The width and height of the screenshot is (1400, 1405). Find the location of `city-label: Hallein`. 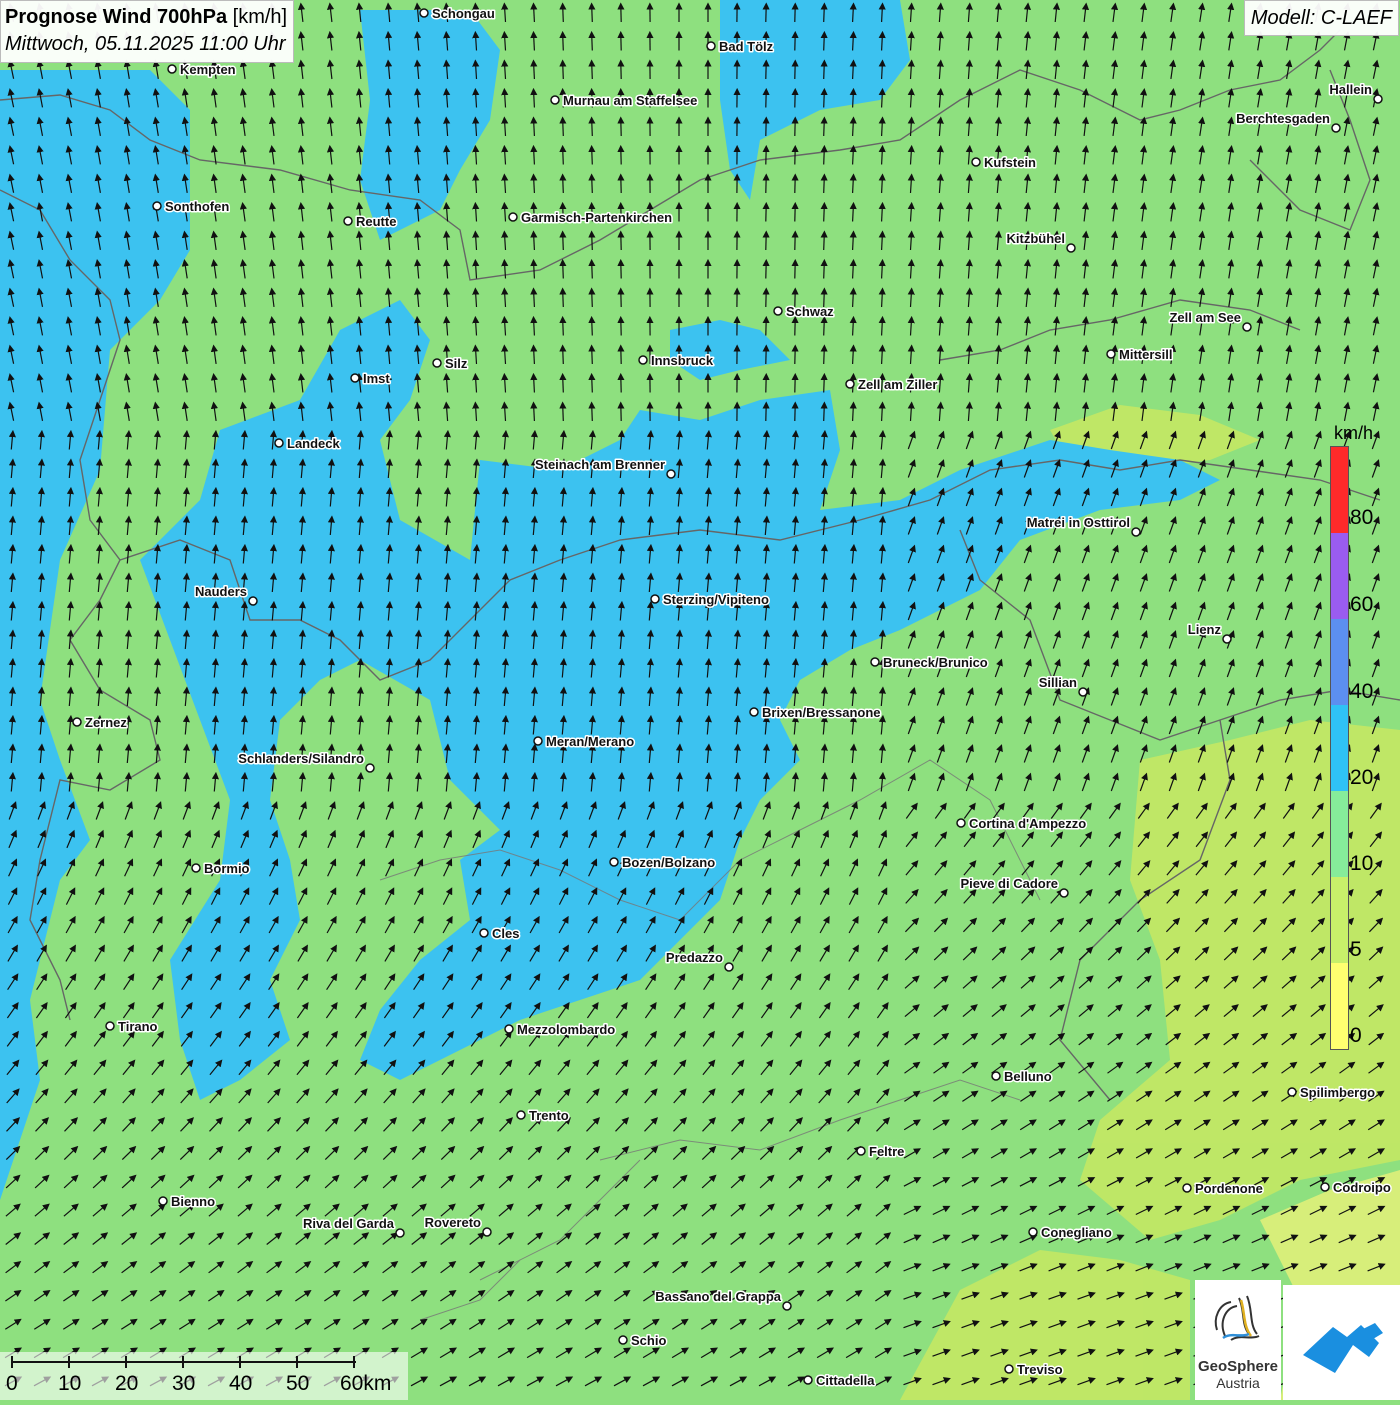

city-label: Hallein is located at coordinates (1350, 89).